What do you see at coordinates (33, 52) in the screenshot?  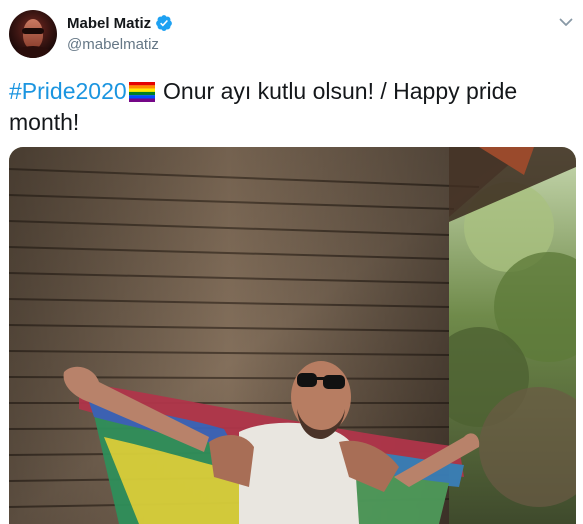 I see `avatar-body` at bounding box center [33, 52].